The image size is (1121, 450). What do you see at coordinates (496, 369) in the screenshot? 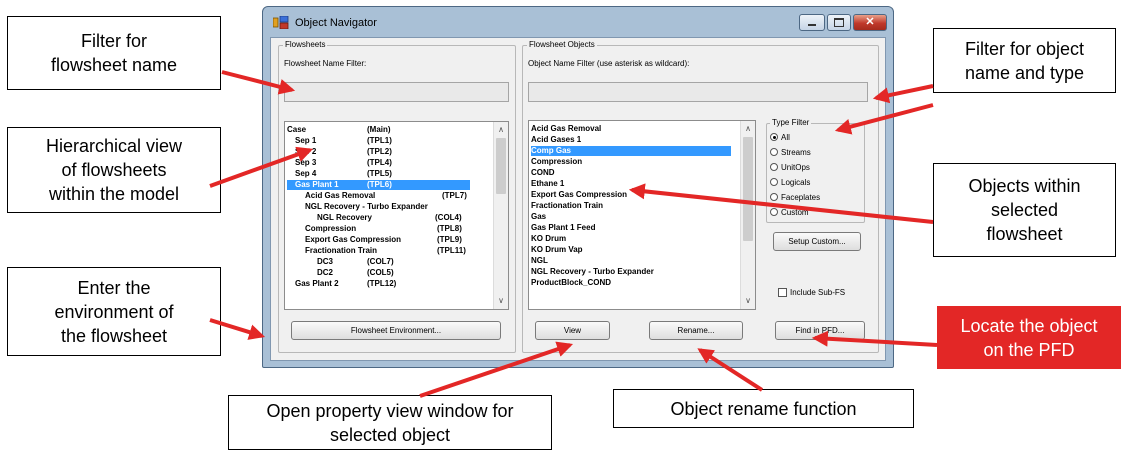
I see `arrow-property-view` at bounding box center [496, 369].